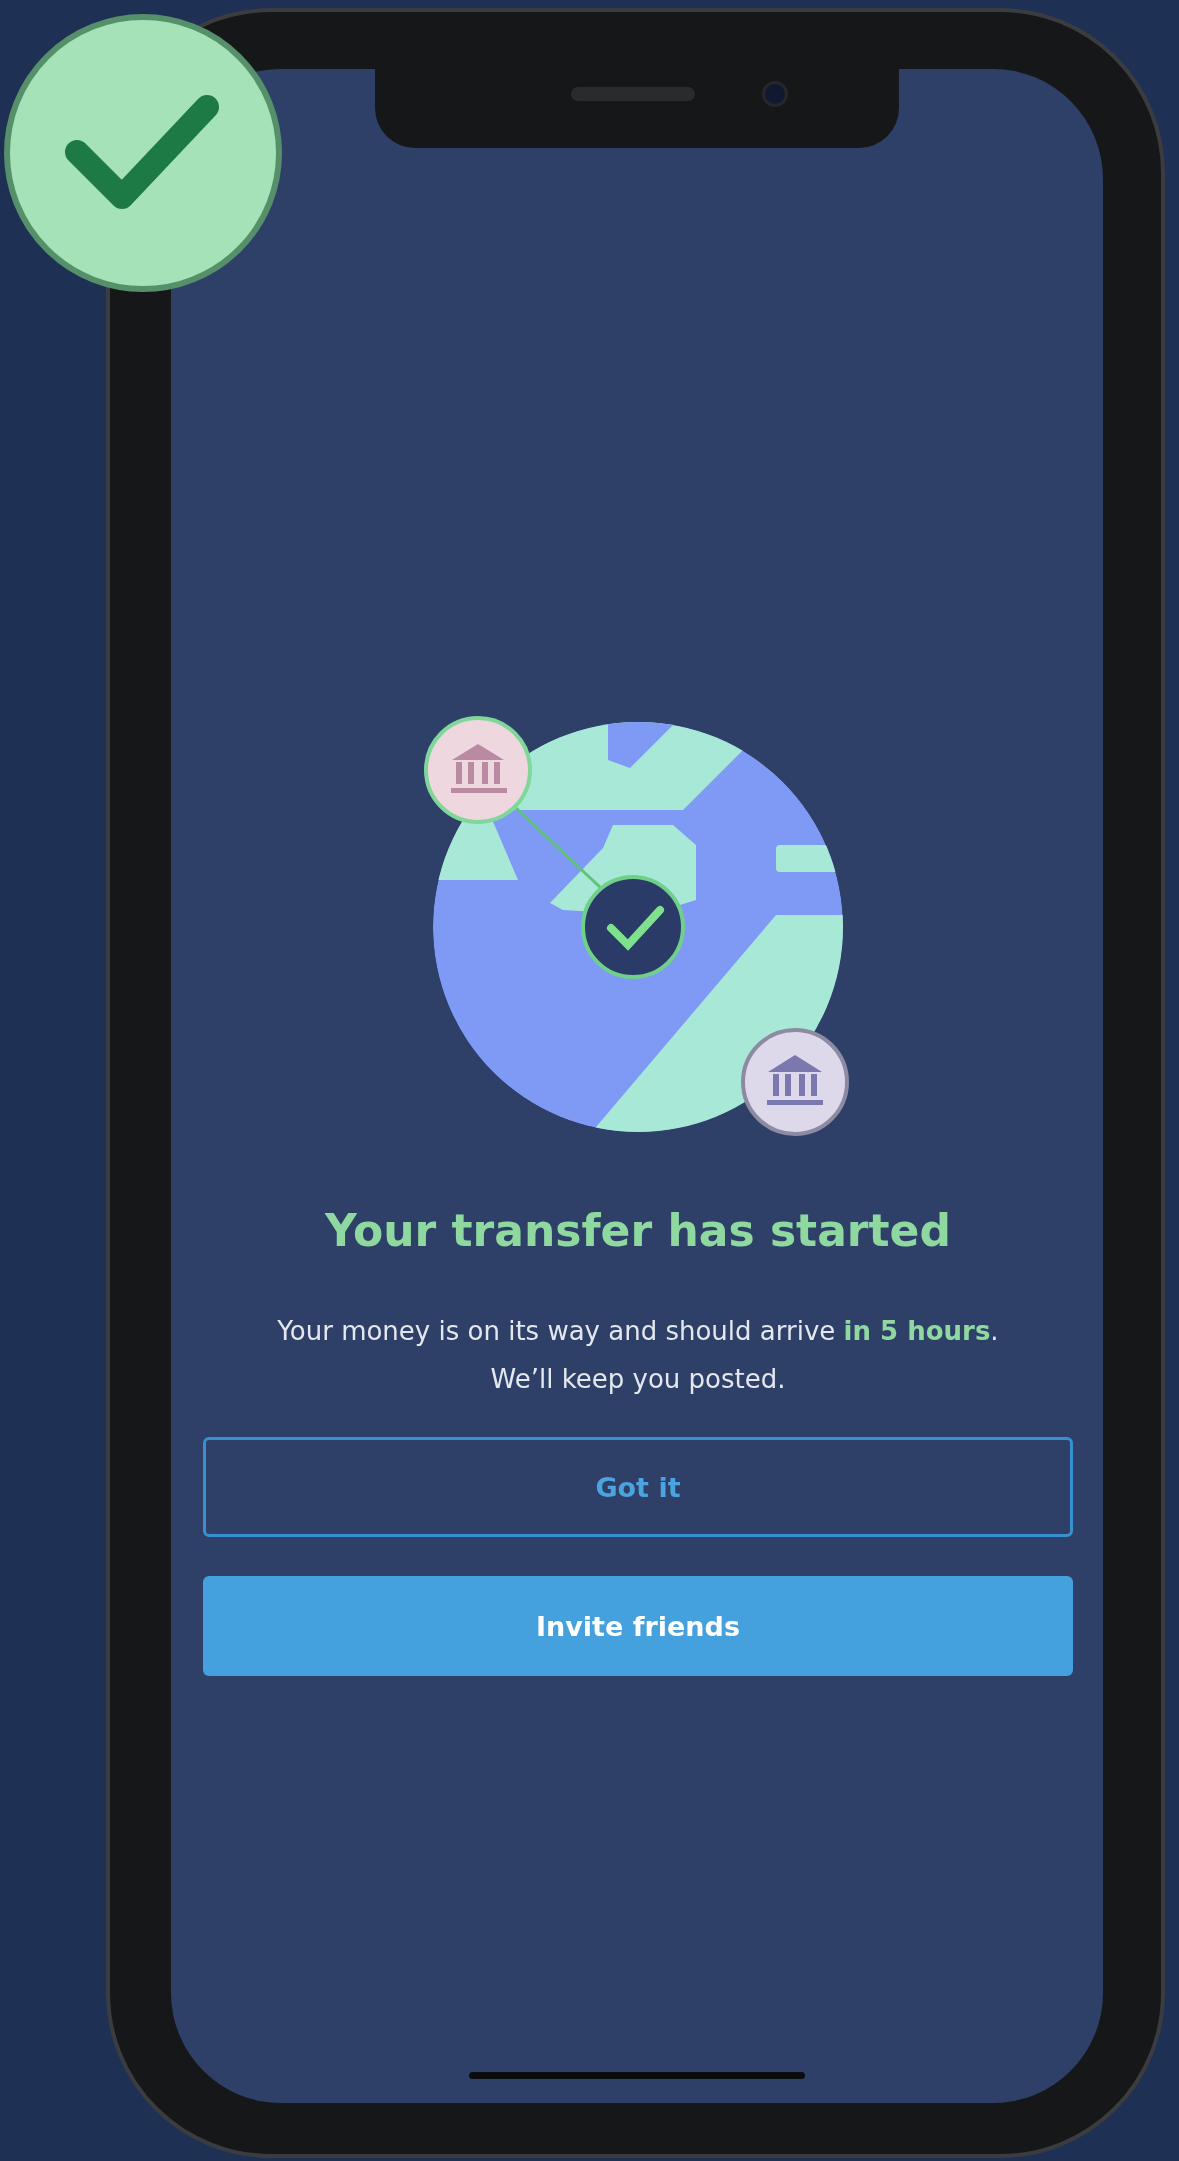 This screenshot has width=1179, height=2161. Describe the element at coordinates (638, 1231) in the screenshot. I see `success-title: Your transfer has started` at that location.